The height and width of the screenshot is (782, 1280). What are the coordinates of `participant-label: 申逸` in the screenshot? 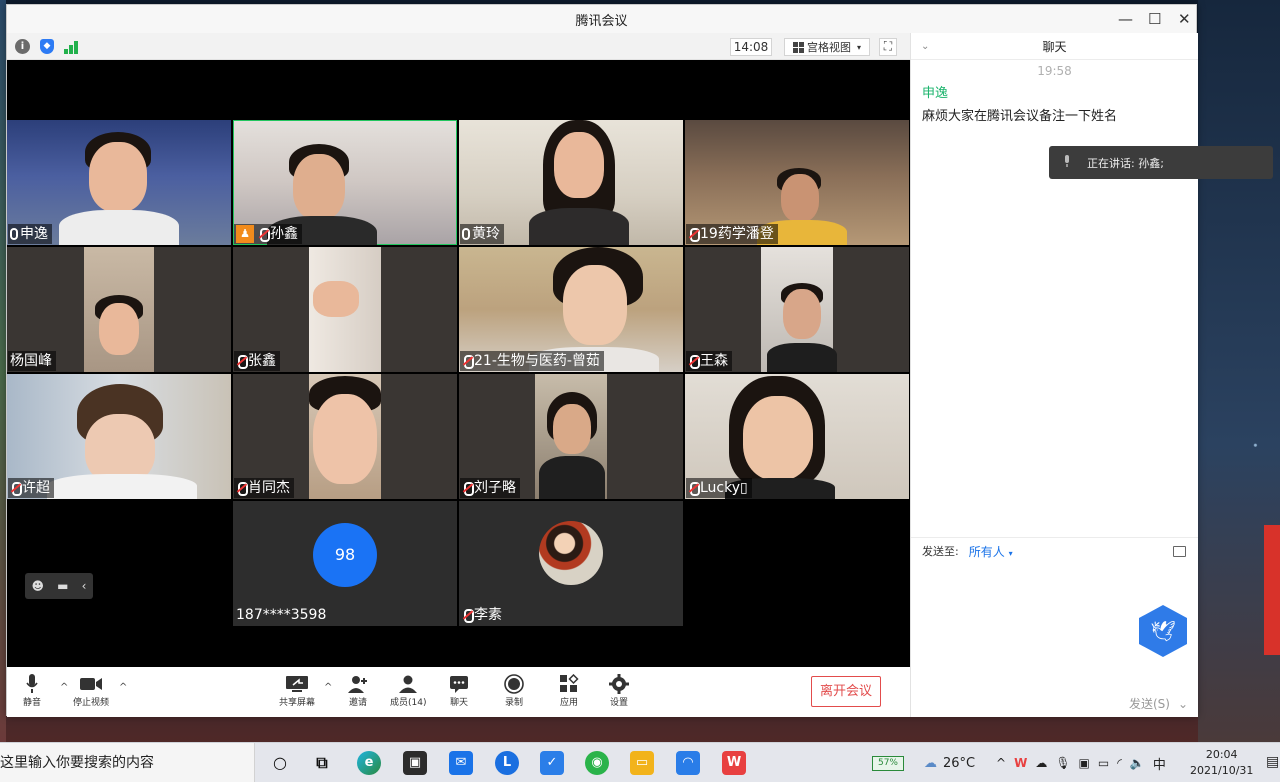 It's located at (30, 234).